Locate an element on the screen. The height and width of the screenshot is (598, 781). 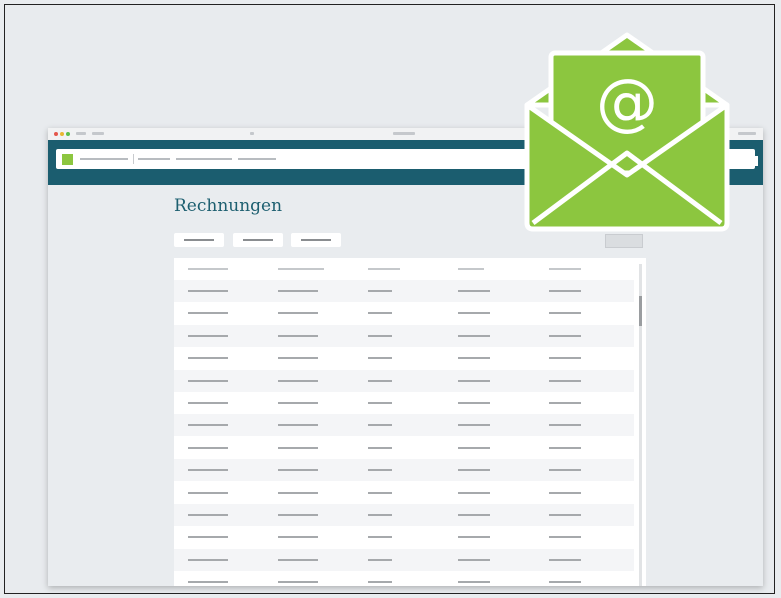
action-button is located at coordinates (624, 241).